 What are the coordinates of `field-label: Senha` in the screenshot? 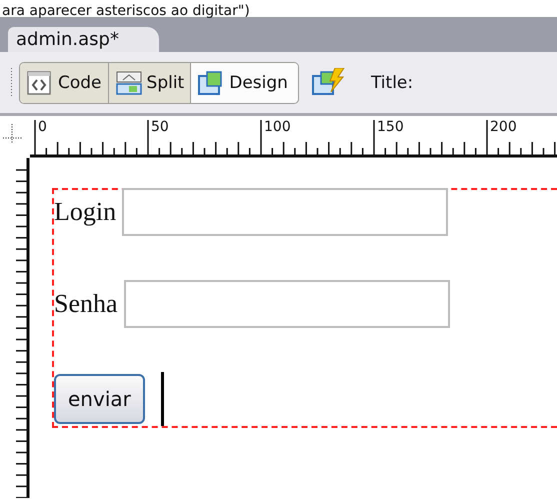 It's located at (86, 304).